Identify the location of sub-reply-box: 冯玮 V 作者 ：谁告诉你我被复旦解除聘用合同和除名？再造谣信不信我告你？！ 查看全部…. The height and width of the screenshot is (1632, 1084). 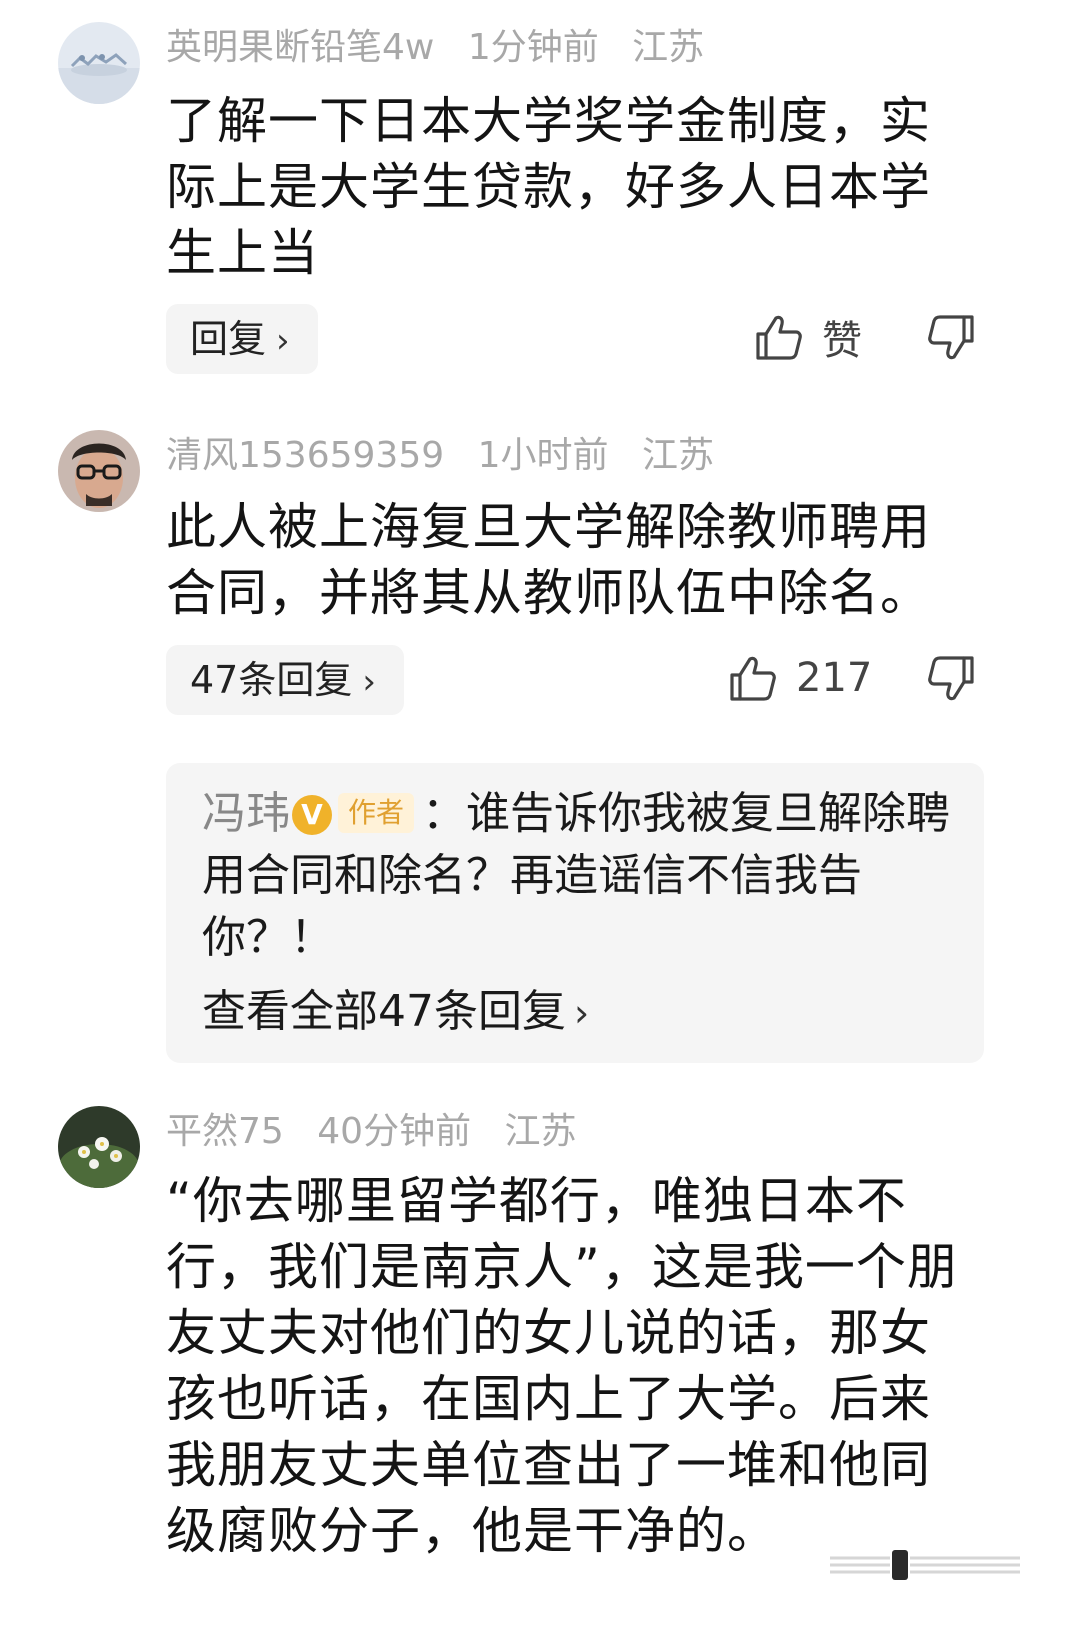
(575, 913).